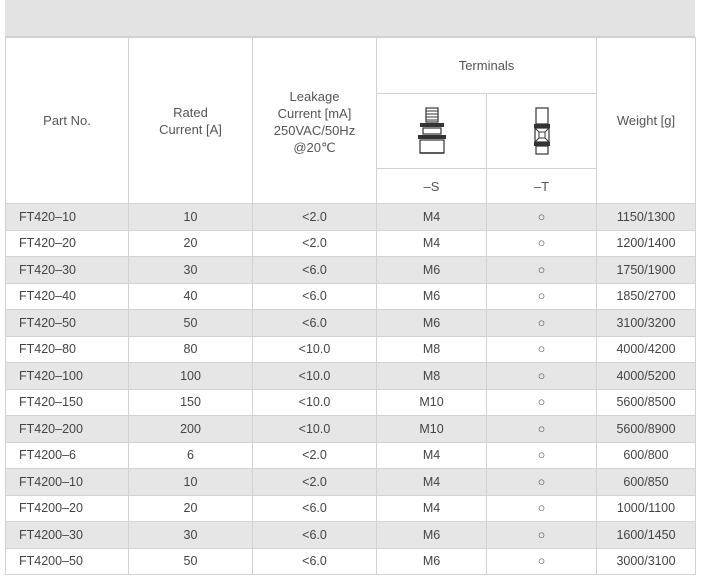  I want to click on cell-weight: 3000/3100, so click(646, 561).